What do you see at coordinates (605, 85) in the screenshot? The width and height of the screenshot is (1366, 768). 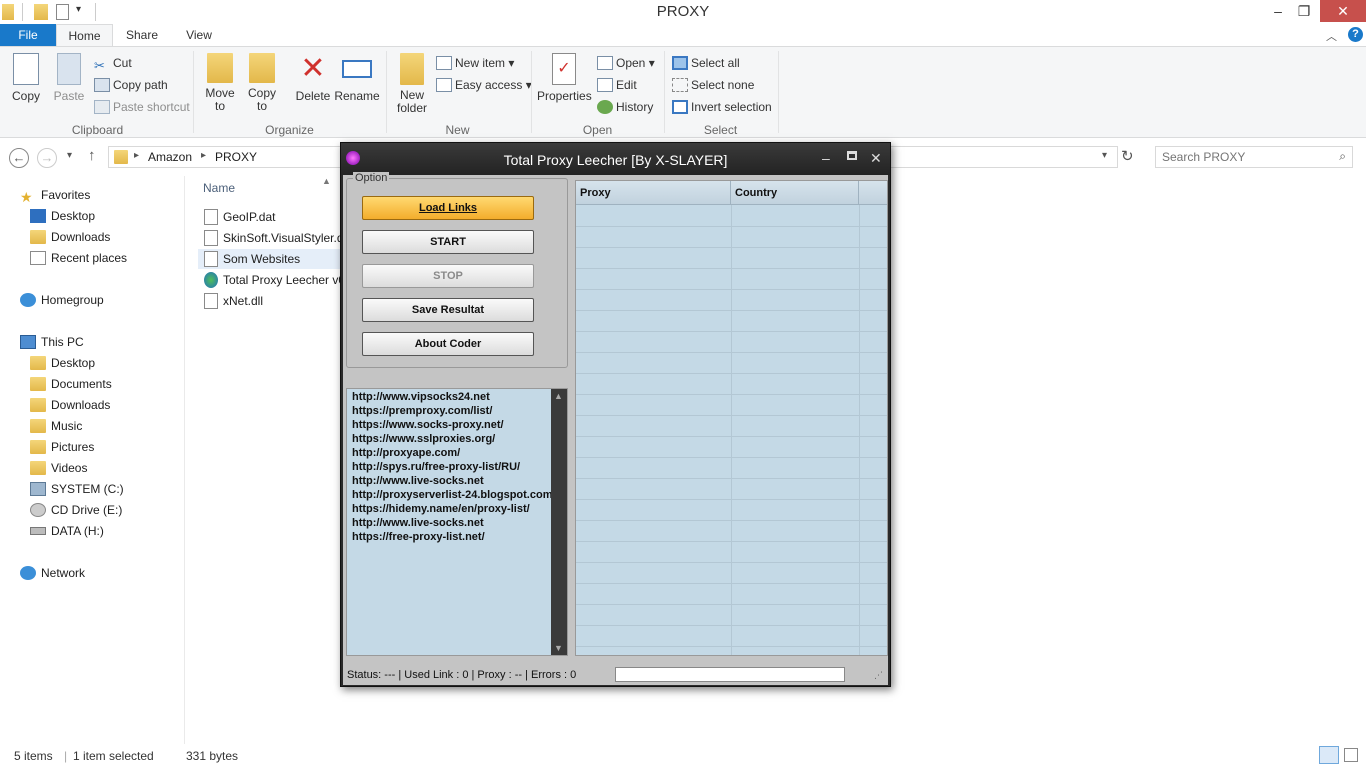 I see `edit-icon` at bounding box center [605, 85].